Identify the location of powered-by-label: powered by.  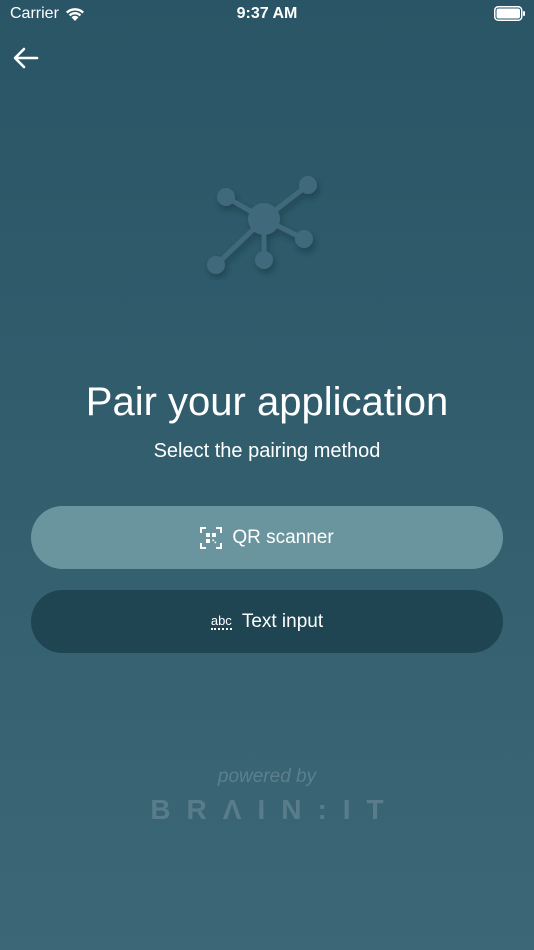
(267, 776).